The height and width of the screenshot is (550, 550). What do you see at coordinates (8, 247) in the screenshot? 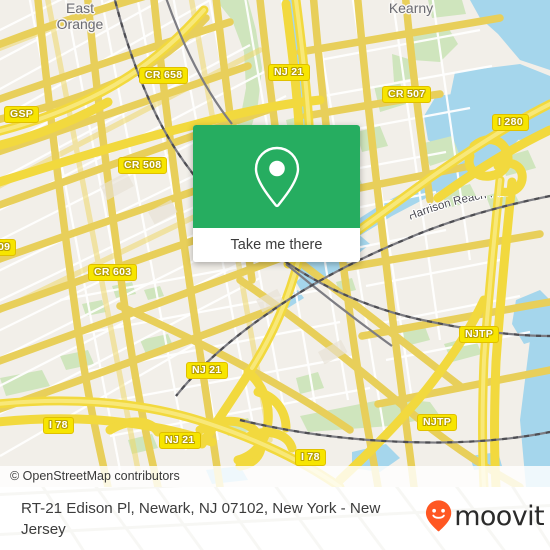
I see `road-shield-clipped-09: 09` at bounding box center [8, 247].